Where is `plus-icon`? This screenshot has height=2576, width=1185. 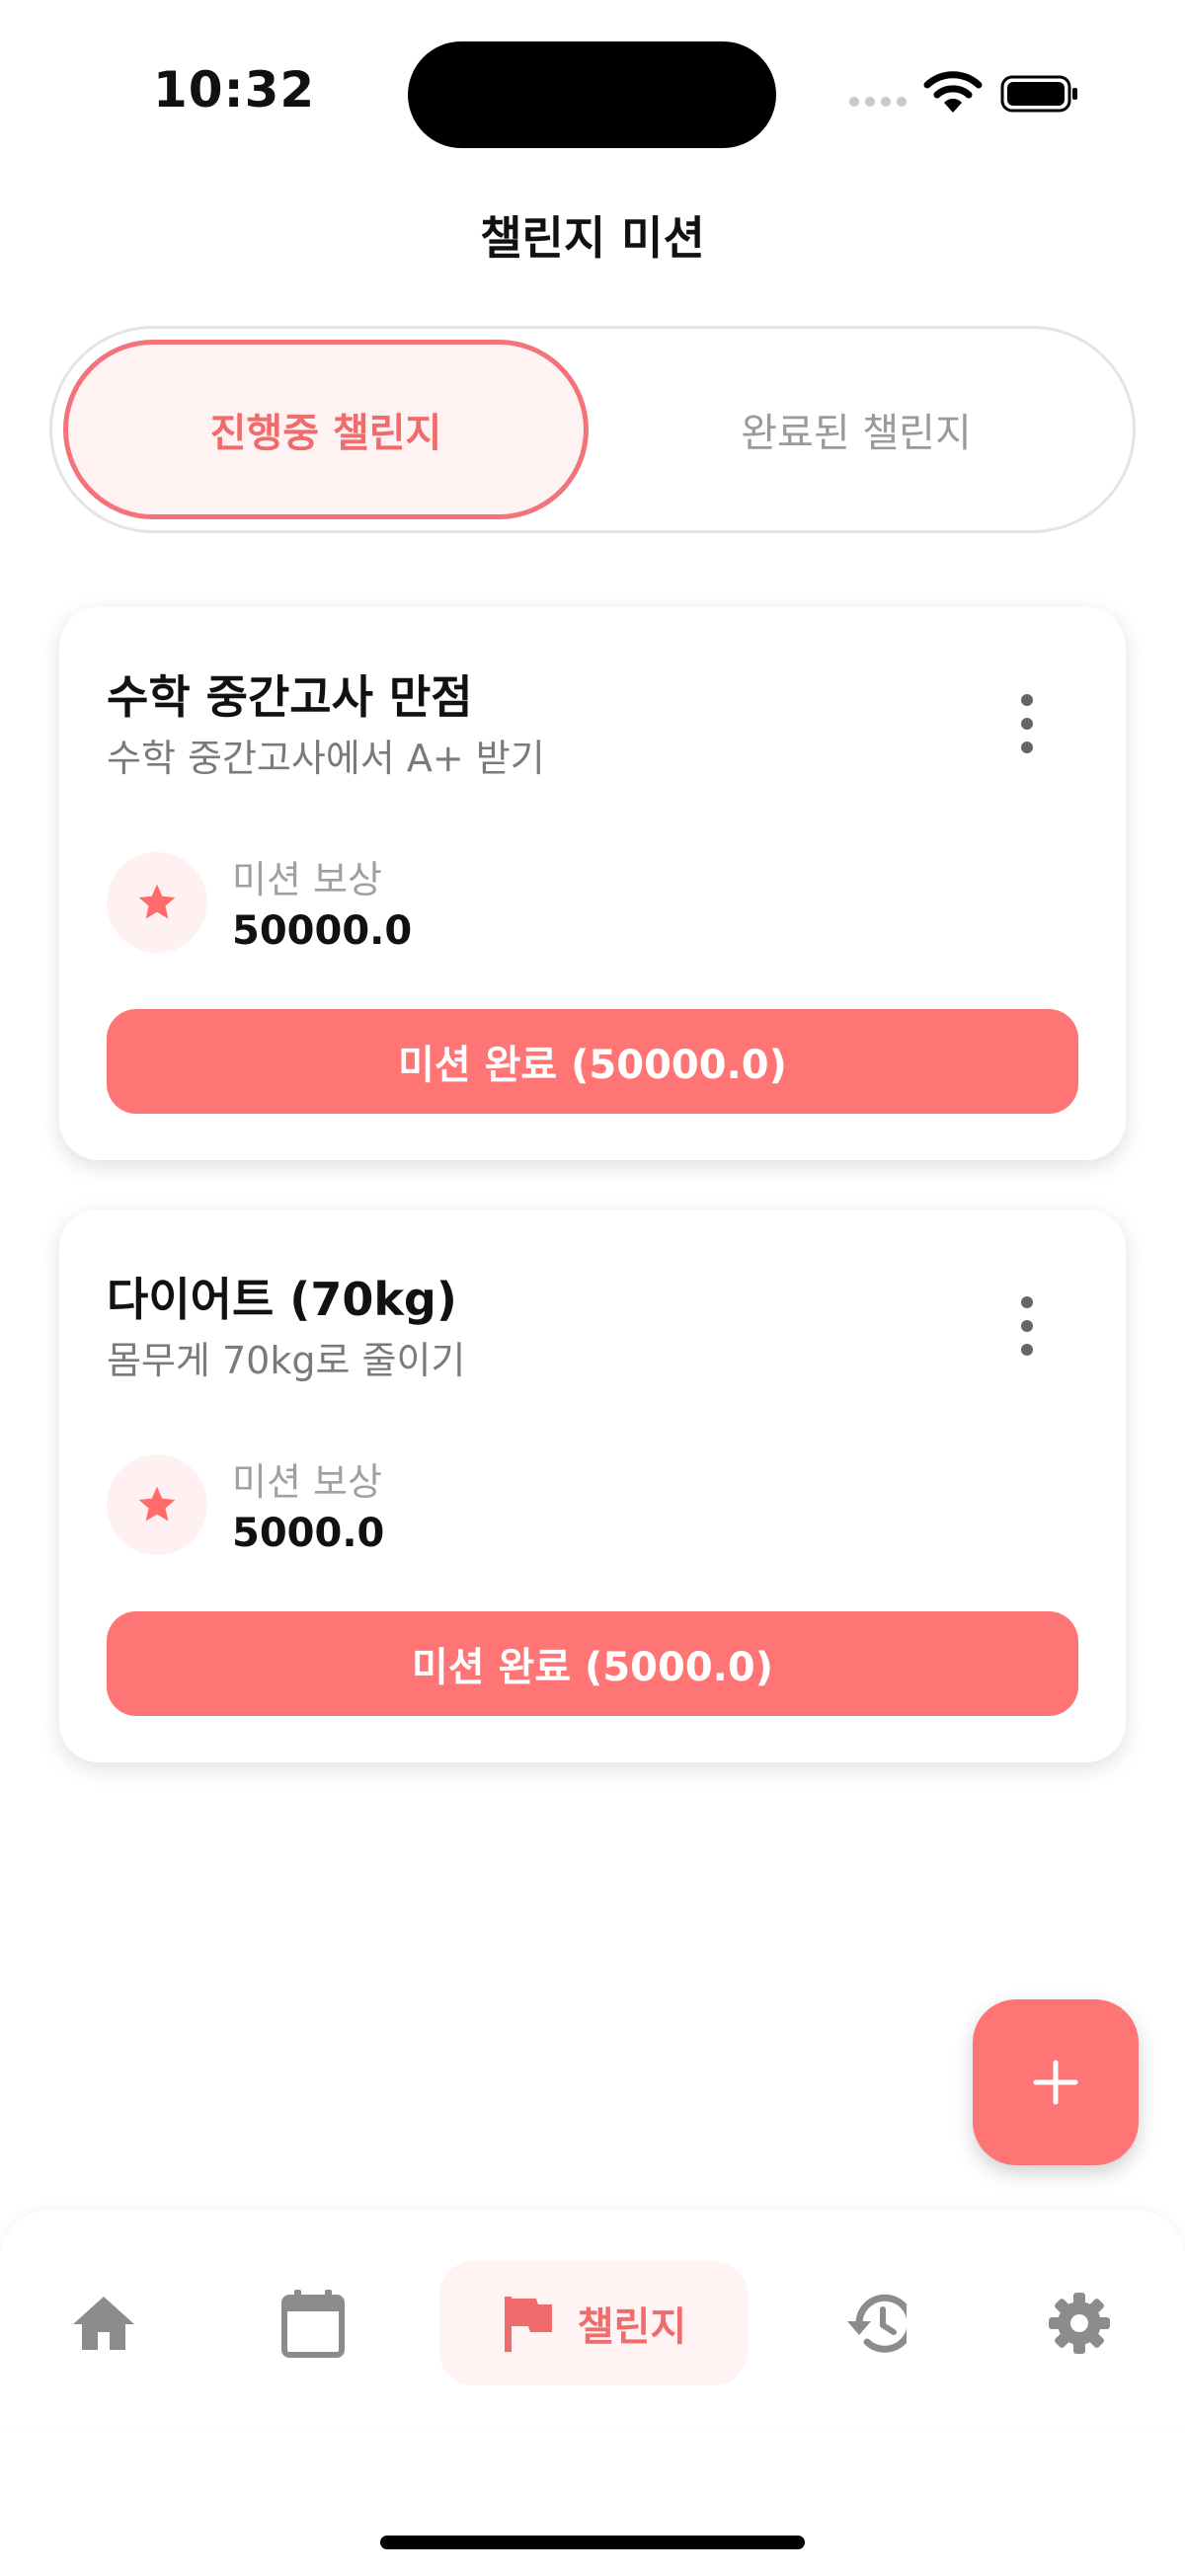
plus-icon is located at coordinates (1055, 2082).